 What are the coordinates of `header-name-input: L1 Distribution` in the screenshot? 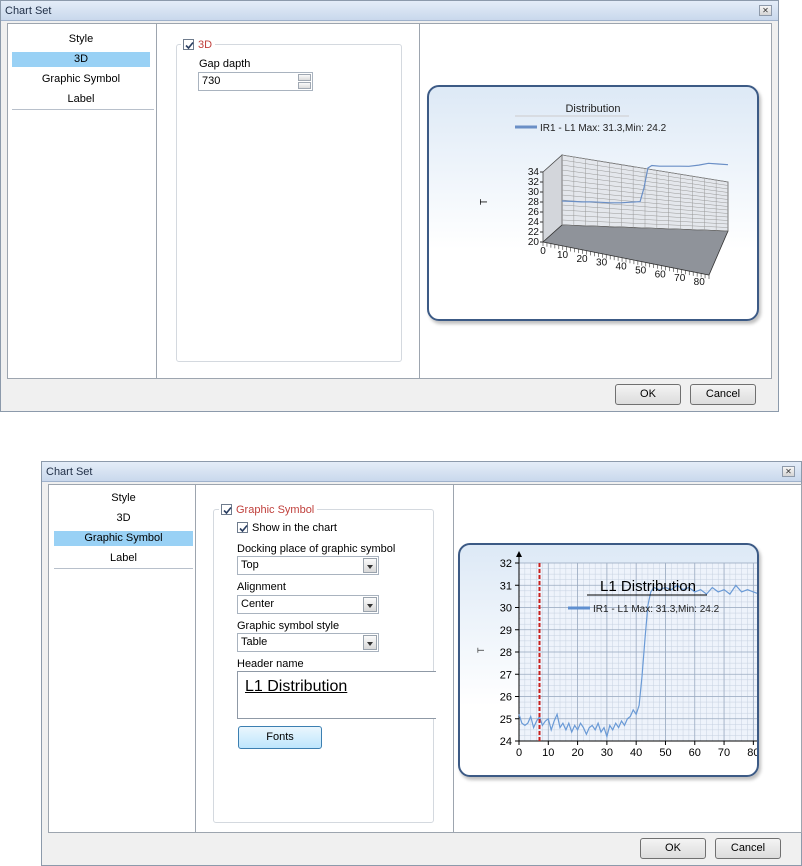 It's located at (336, 695).